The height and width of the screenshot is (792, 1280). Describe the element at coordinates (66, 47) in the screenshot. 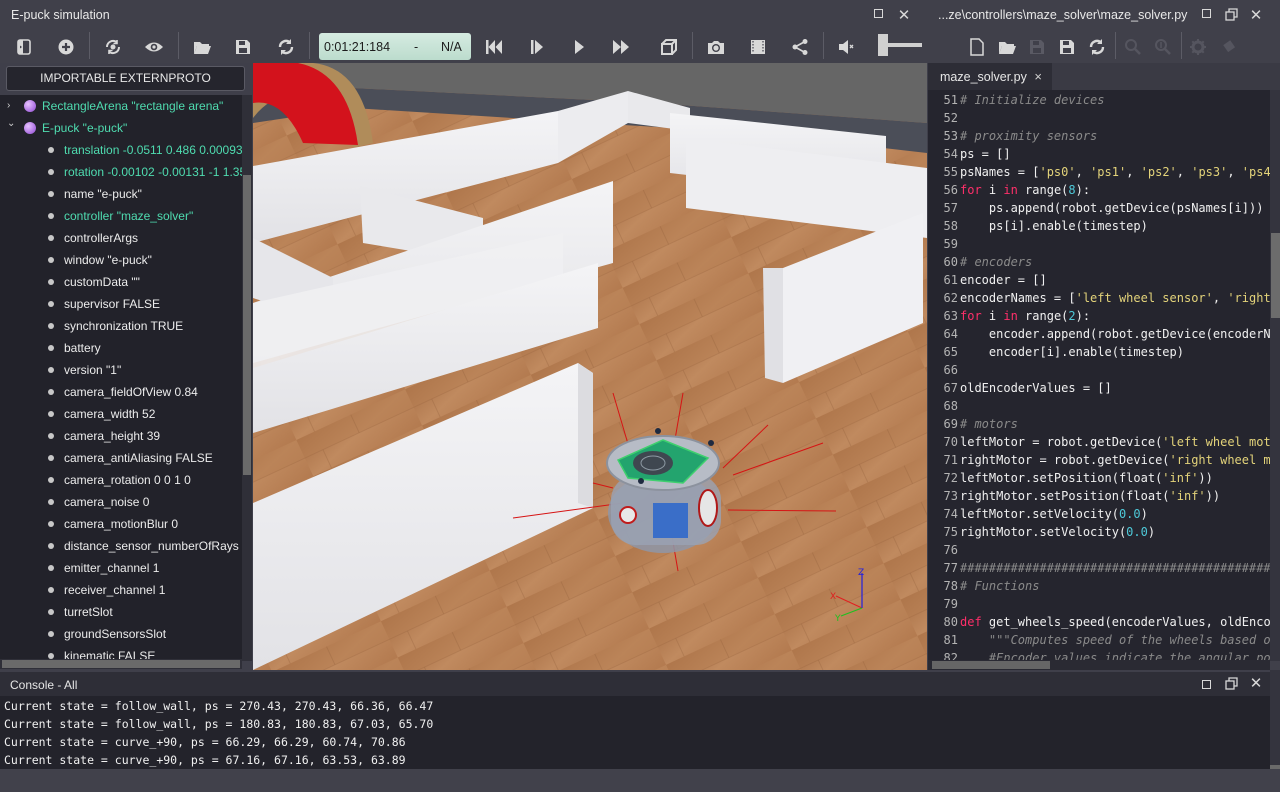

I see `add-node-icon` at that location.